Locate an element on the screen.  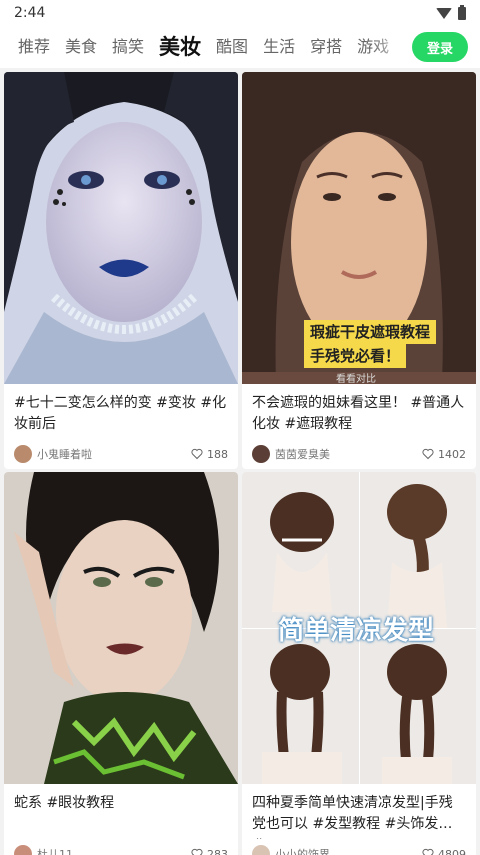
author: 杜儿11 is located at coordinates (43, 850).